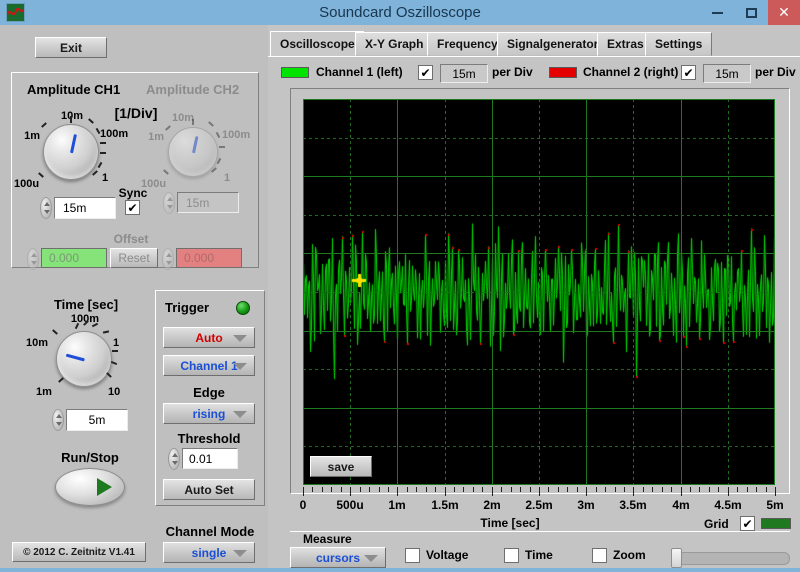 The image size is (800, 572). I want to click on channel-mode-combo: single, so click(209, 552).